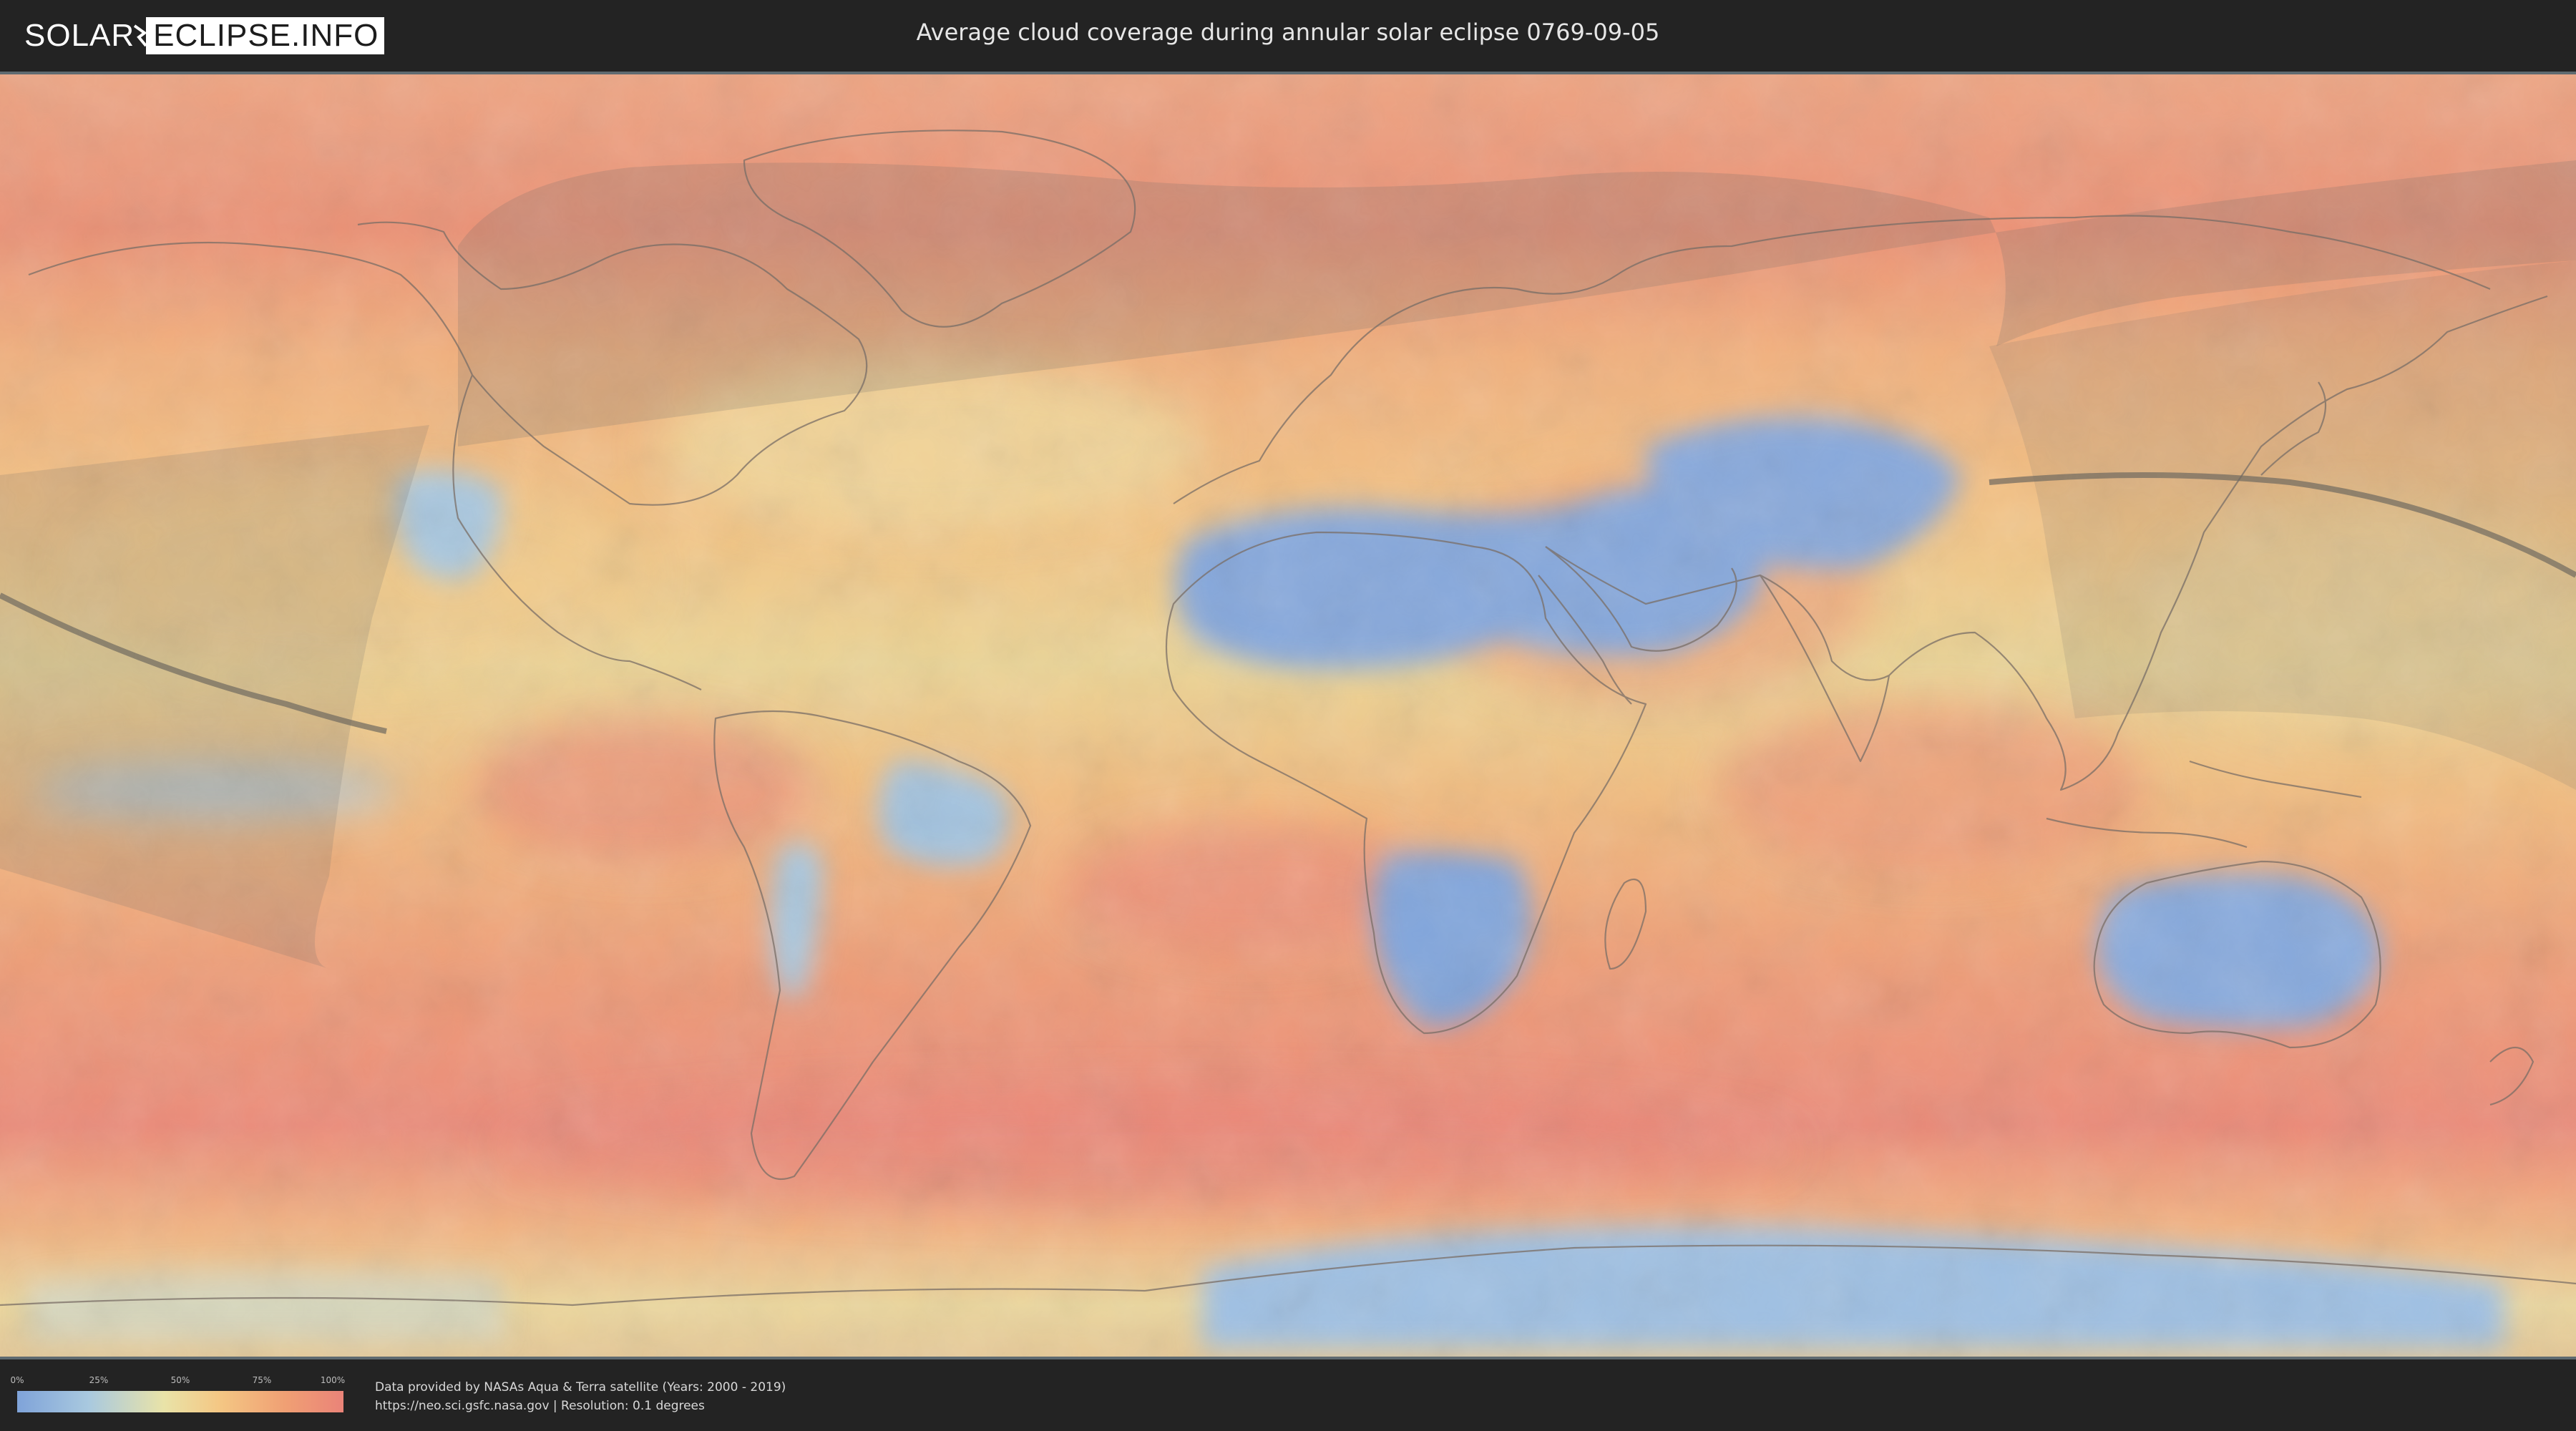 The width and height of the screenshot is (2576, 1431). Describe the element at coordinates (262, 1380) in the screenshot. I see `legend-tick-75: 75%` at that location.